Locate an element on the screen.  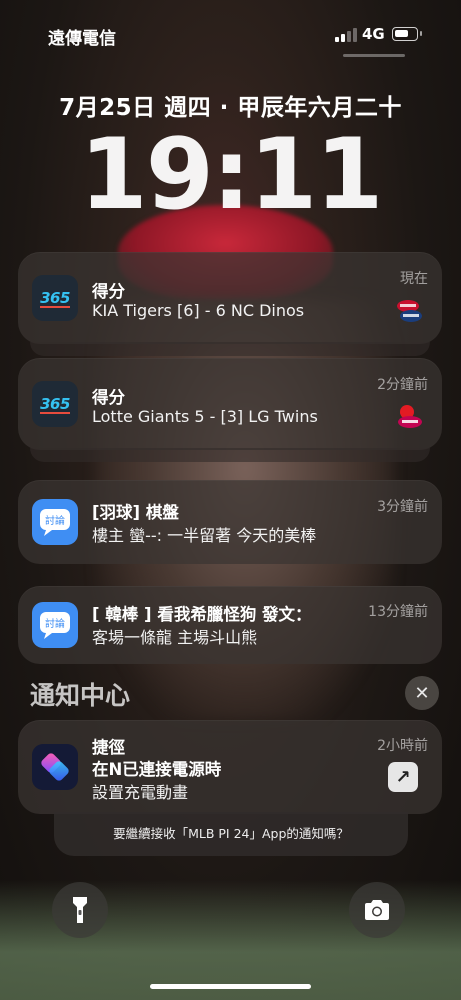
arrow-up-right-icon: ↗ is located at coordinates (403, 777).